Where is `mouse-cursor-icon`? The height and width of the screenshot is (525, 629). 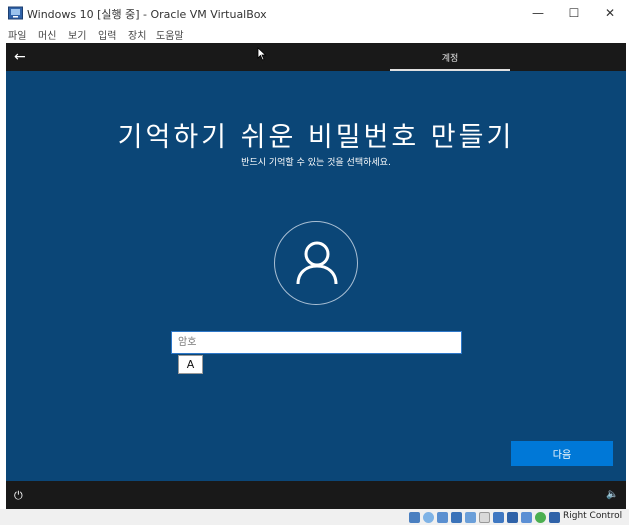
mouse-cursor-icon is located at coordinates (262, 54).